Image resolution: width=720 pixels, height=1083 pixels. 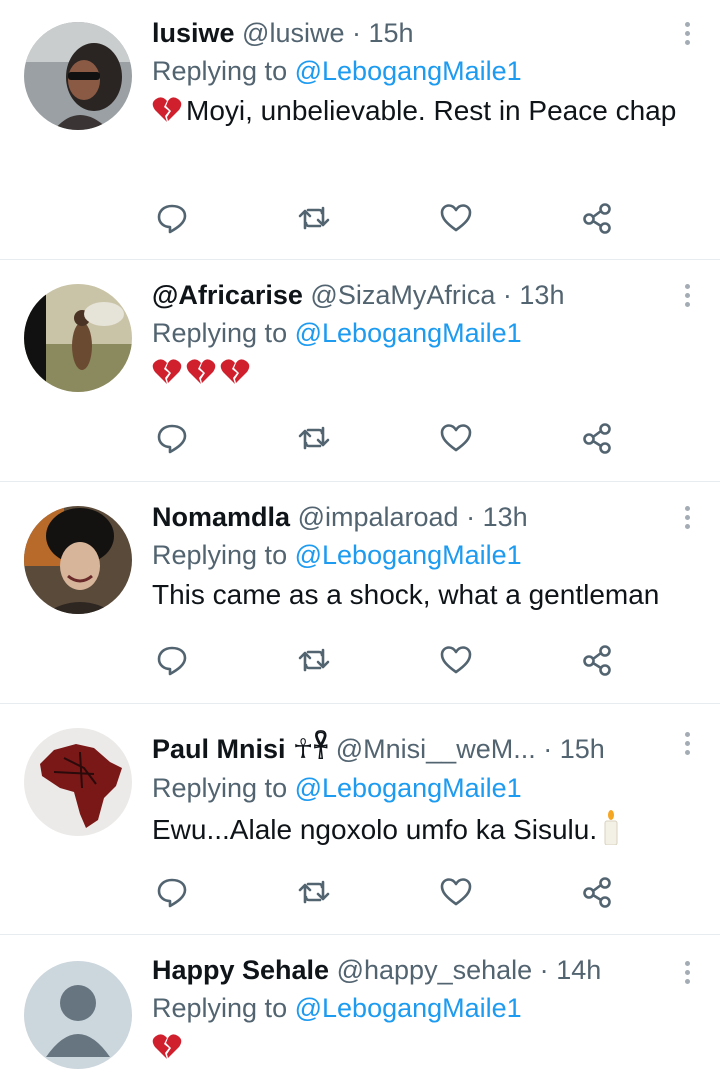 I want to click on display-name: Happy Sehale, so click(x=240, y=970).